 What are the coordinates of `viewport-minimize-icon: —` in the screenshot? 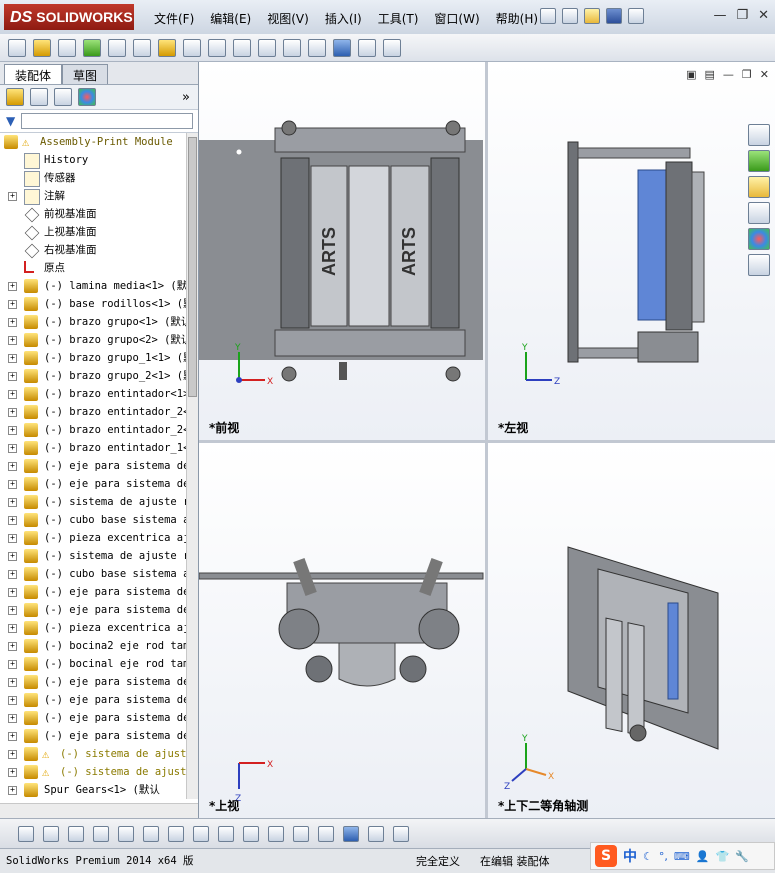 It's located at (728, 74).